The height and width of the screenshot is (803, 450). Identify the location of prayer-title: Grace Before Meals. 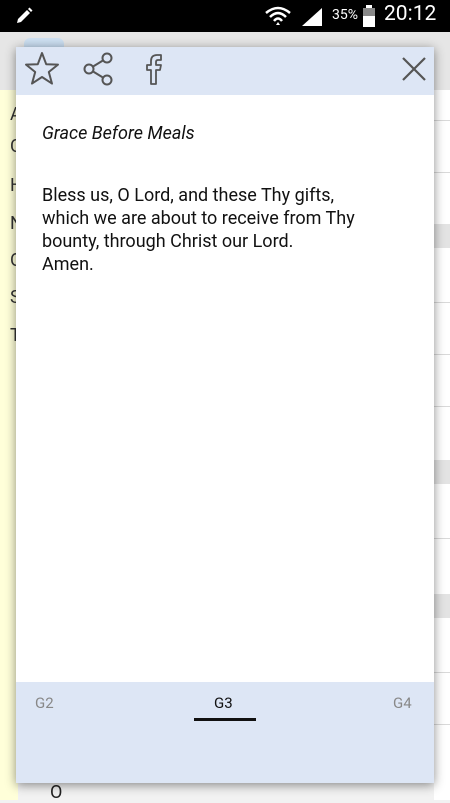
(118, 133).